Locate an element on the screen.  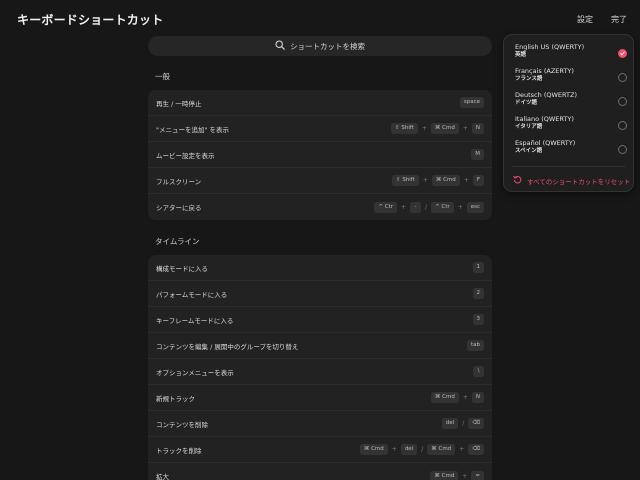
shortcut-row: 構成モードに入る 1 is located at coordinates (320, 268).